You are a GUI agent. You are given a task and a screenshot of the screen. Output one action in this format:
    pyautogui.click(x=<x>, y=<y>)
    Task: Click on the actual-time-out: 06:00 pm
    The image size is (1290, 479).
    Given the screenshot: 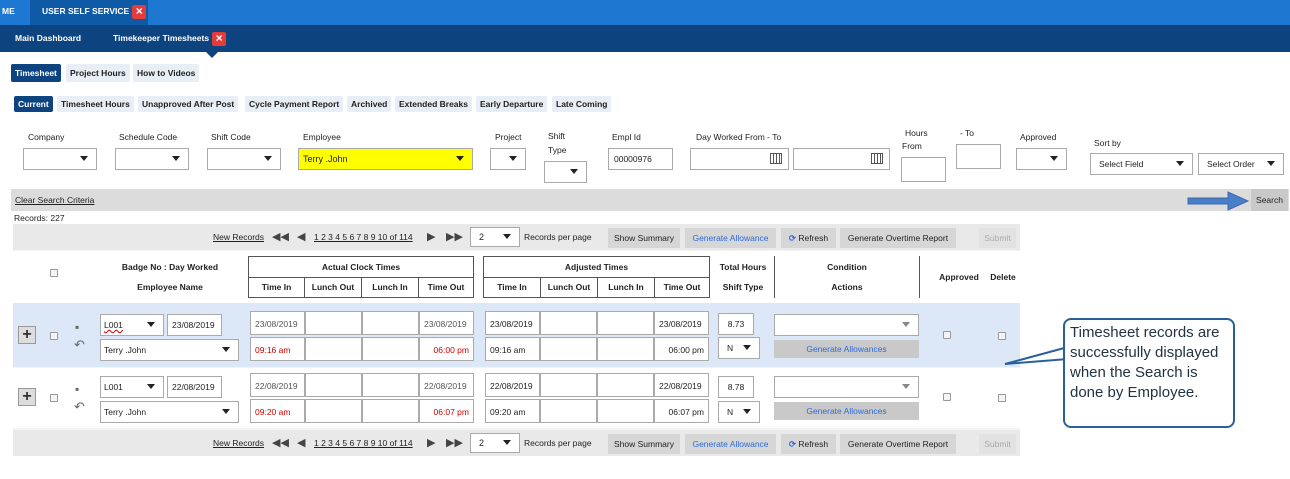 What is the action you would take?
    pyautogui.click(x=446, y=349)
    